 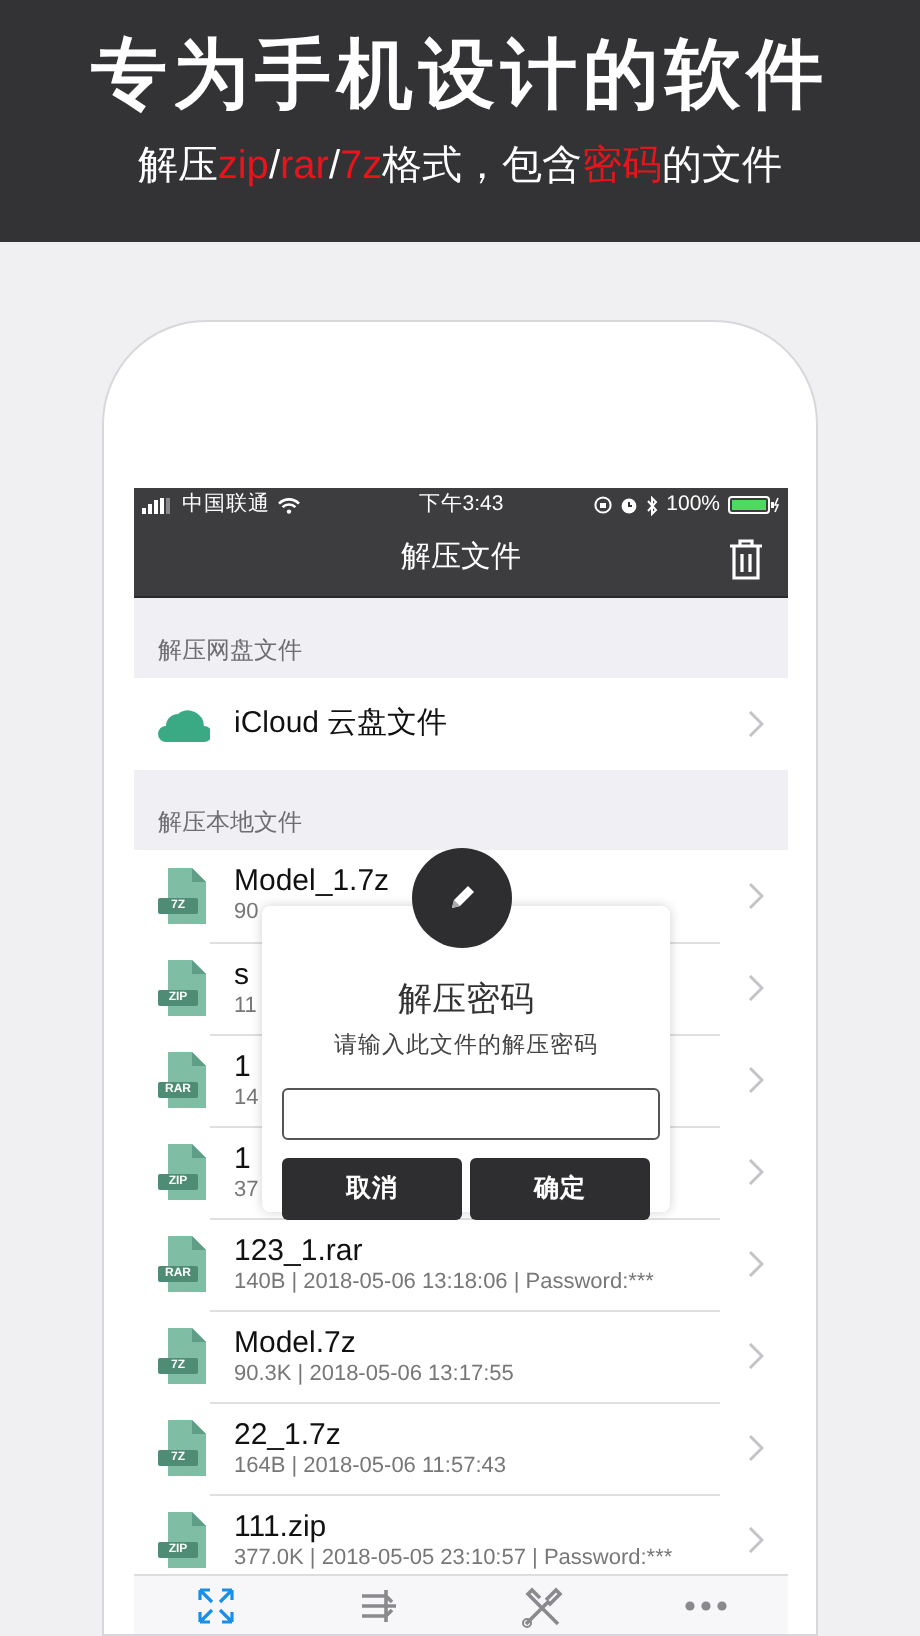 I want to click on file-name: Model_1.7z, so click(x=312, y=881).